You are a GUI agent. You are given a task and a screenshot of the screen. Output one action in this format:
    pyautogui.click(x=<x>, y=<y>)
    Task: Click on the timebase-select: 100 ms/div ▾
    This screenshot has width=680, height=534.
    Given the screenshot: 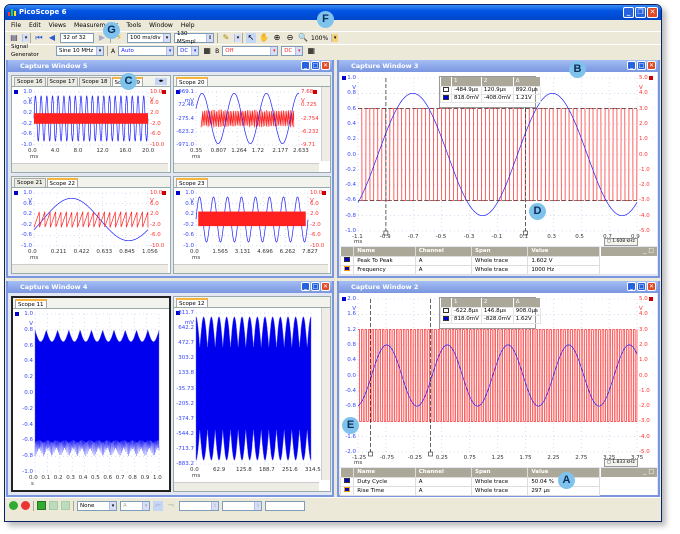 What is the action you would take?
    pyautogui.click(x=149, y=38)
    